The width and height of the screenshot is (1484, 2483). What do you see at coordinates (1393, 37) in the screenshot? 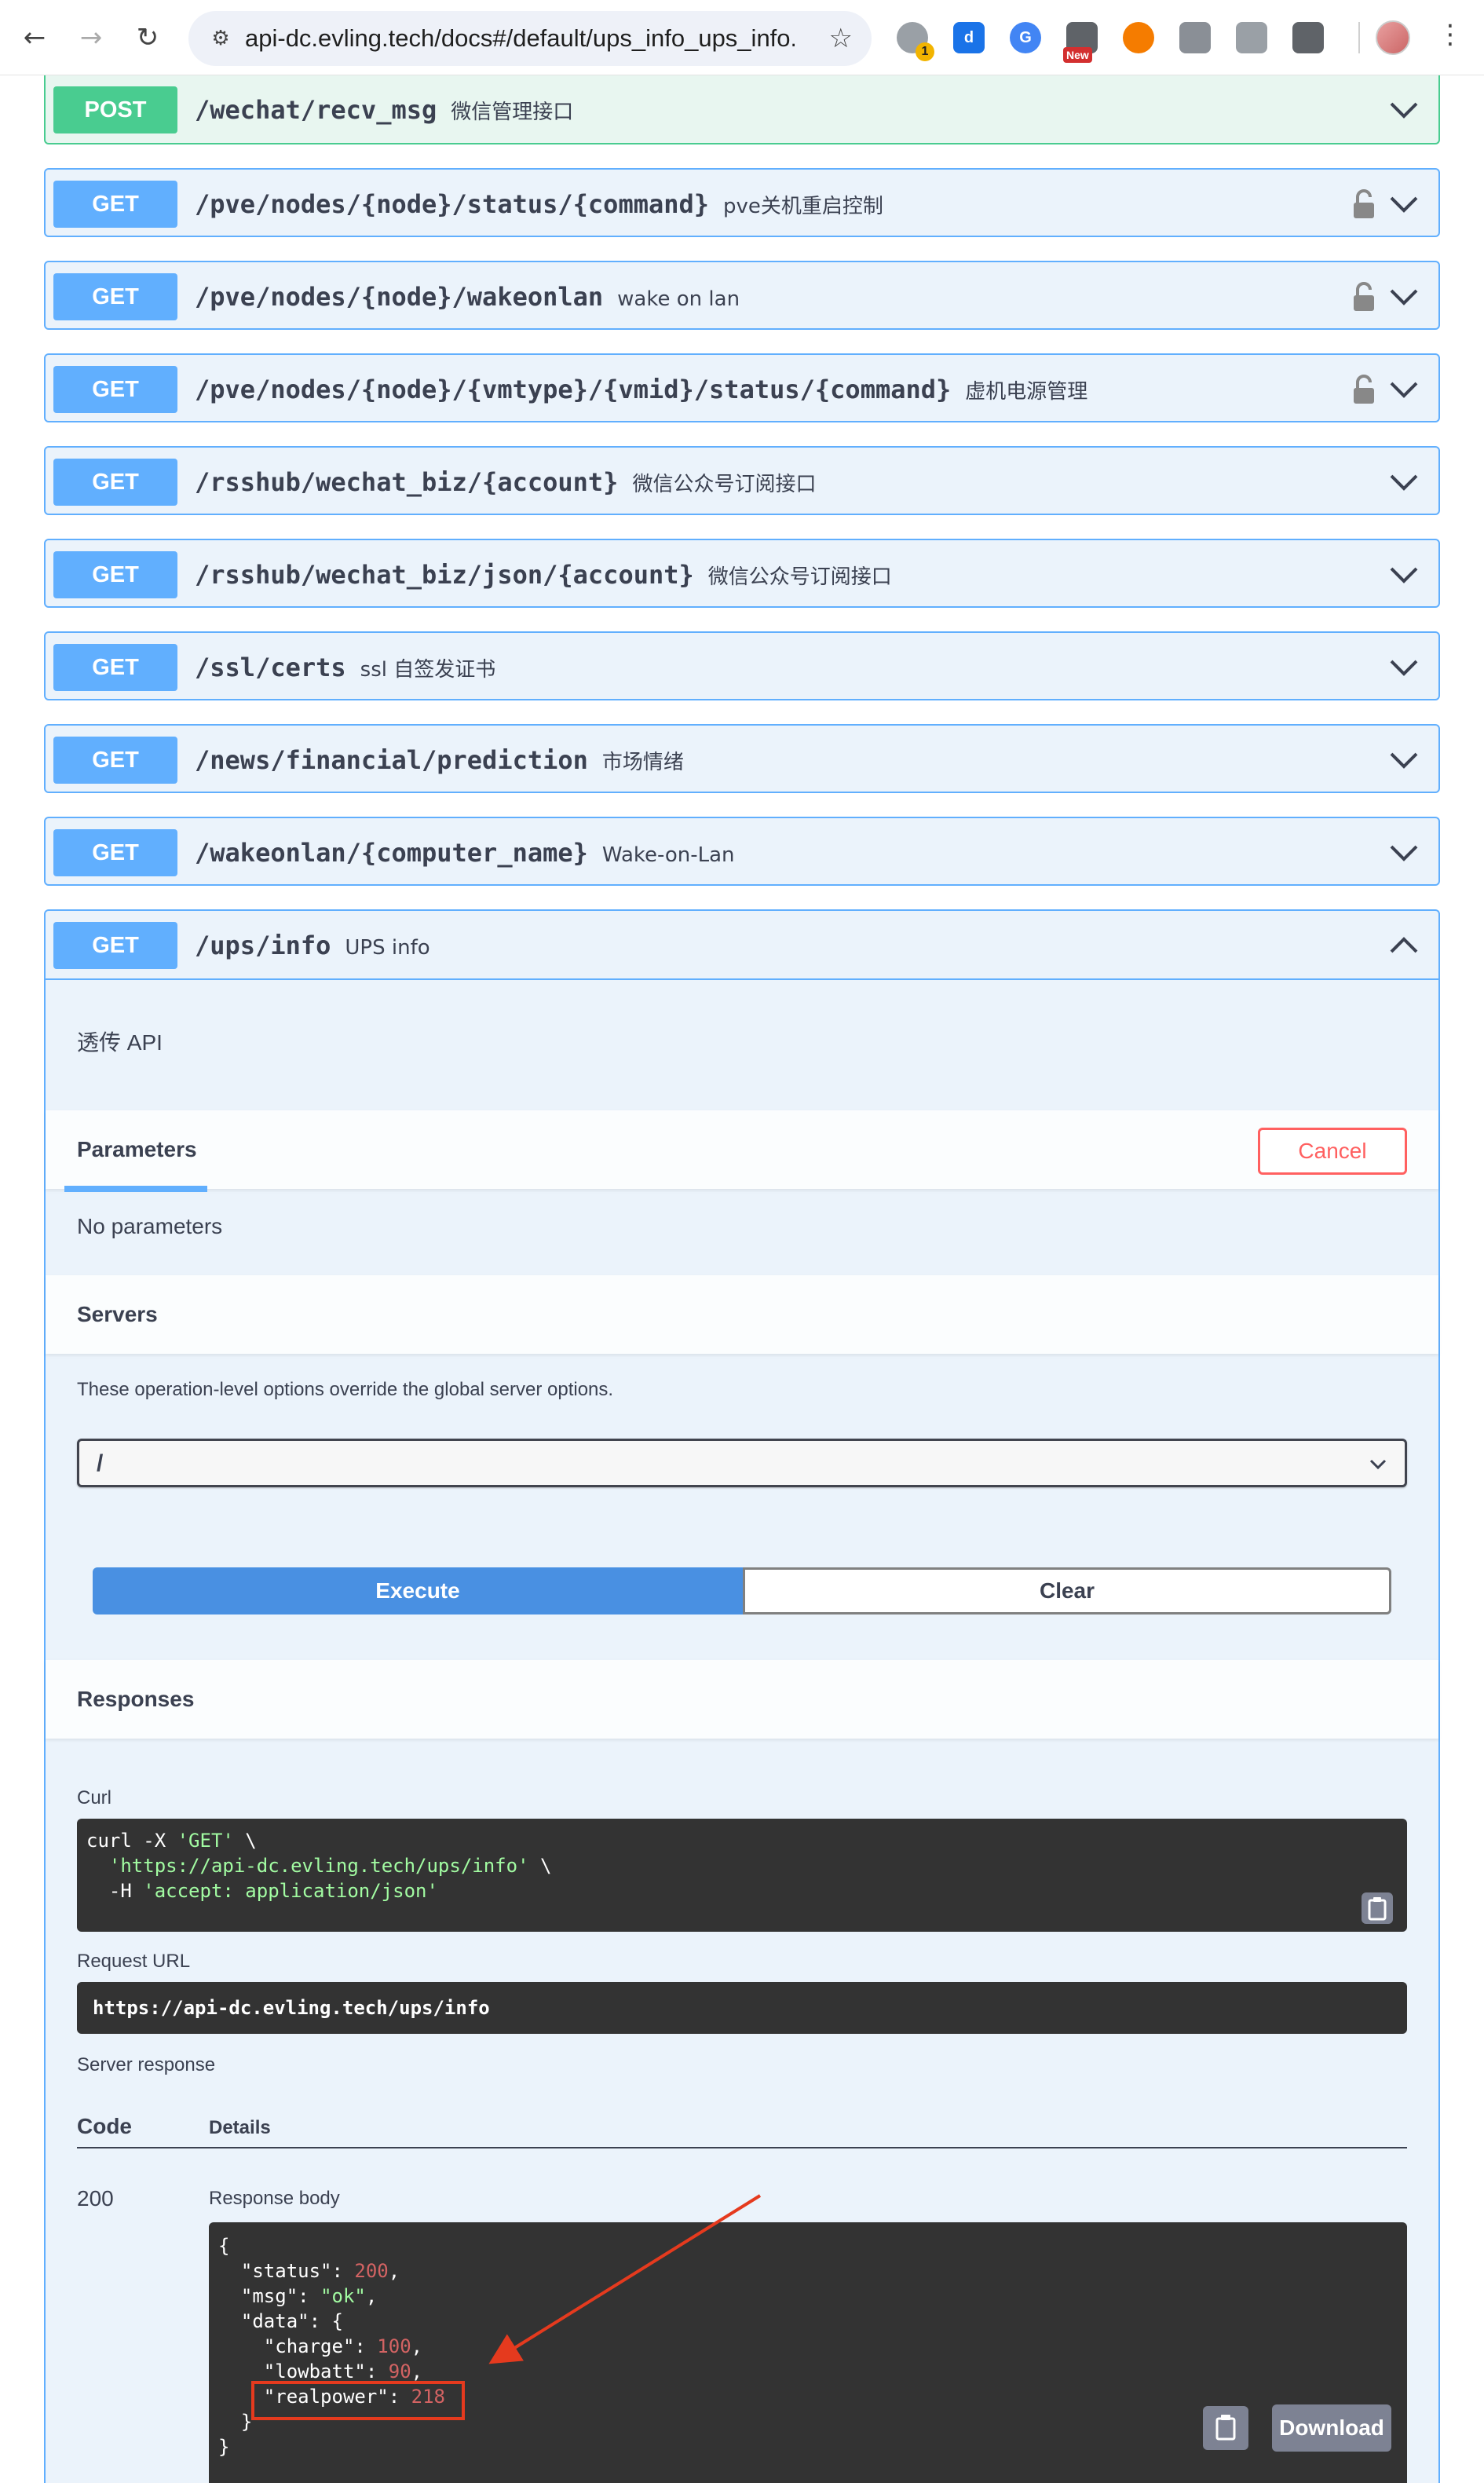
I see `profile-avatar` at bounding box center [1393, 37].